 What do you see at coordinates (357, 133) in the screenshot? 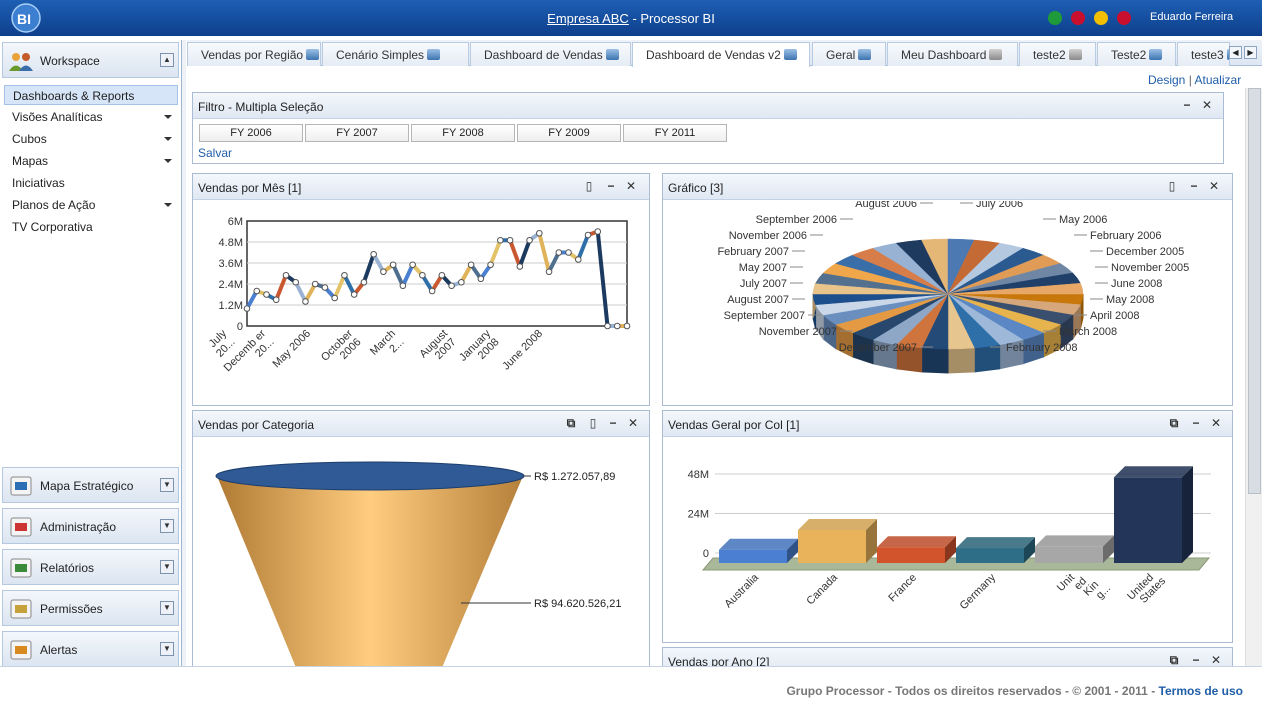
I see `year-option: FY 2007` at bounding box center [357, 133].